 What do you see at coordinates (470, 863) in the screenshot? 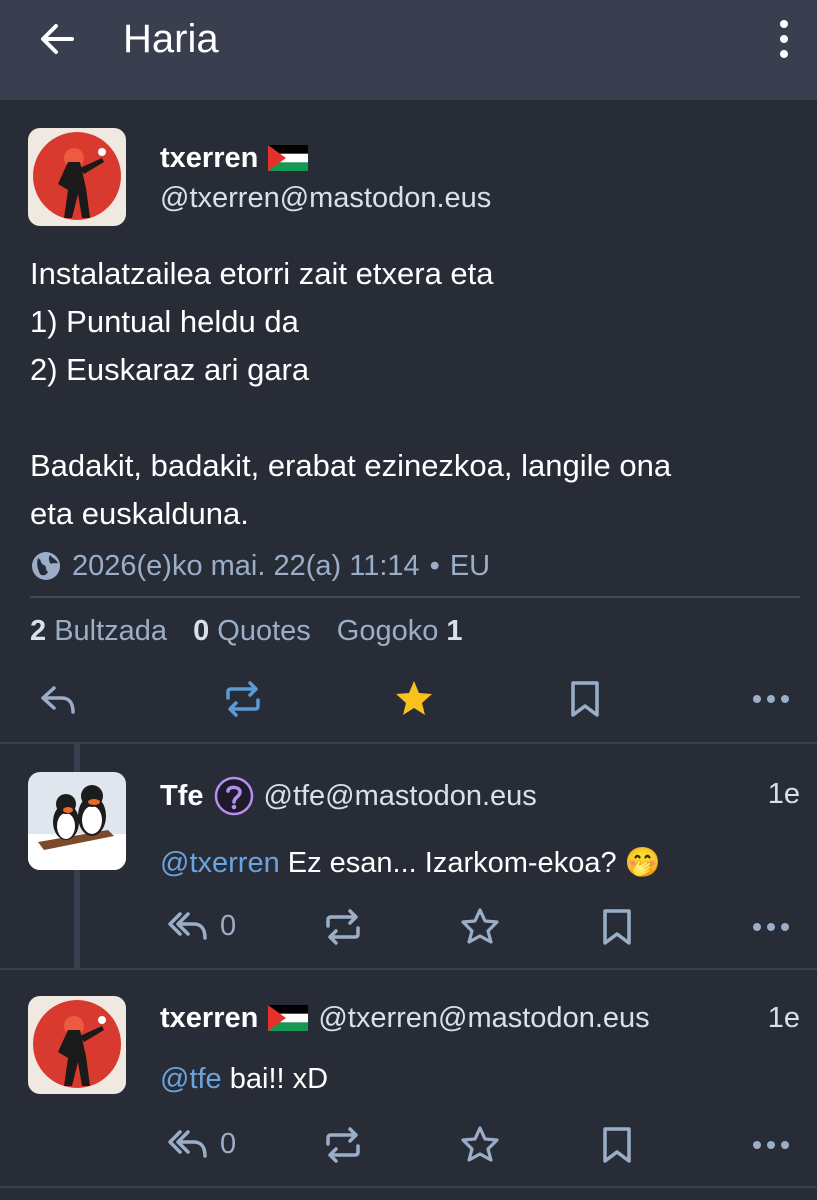
I see `reply-text: Ez esan... Izarkom-ekoa? 🤭` at bounding box center [470, 863].